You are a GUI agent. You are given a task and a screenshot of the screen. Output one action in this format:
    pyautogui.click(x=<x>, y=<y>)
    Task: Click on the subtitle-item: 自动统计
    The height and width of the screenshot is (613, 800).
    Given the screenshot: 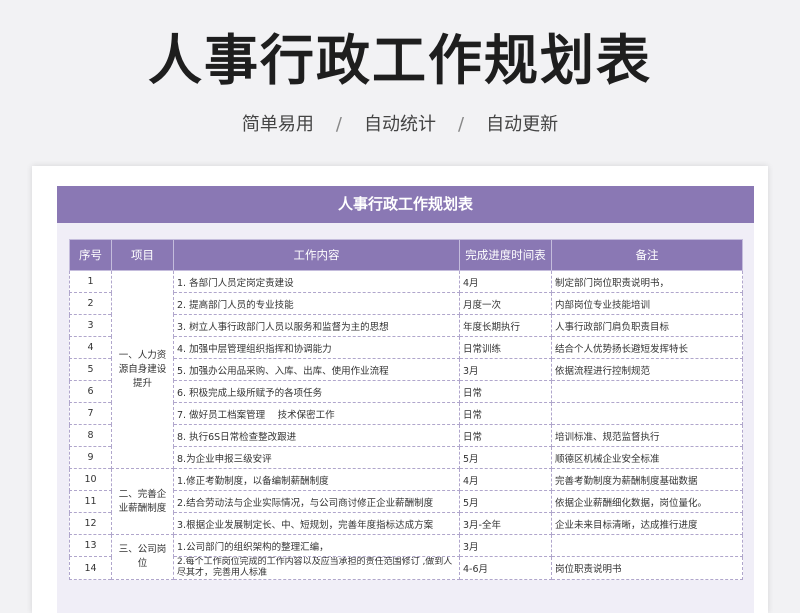 What is the action you would take?
    pyautogui.click(x=400, y=124)
    